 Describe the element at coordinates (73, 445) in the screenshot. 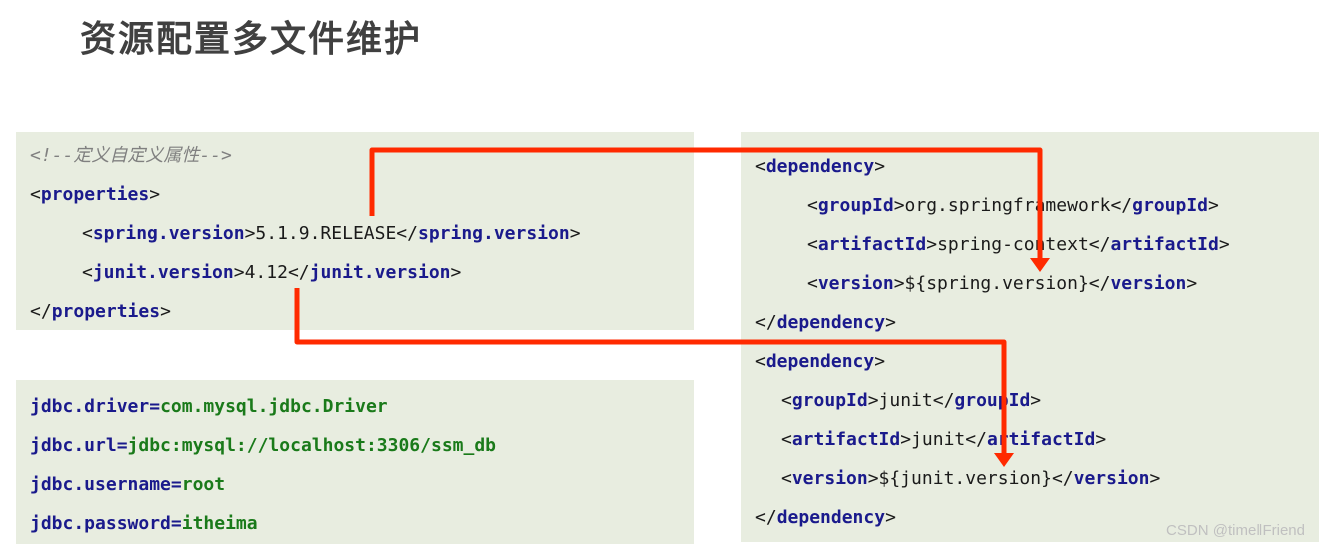

I see `prop-key: jdbc.url` at that location.